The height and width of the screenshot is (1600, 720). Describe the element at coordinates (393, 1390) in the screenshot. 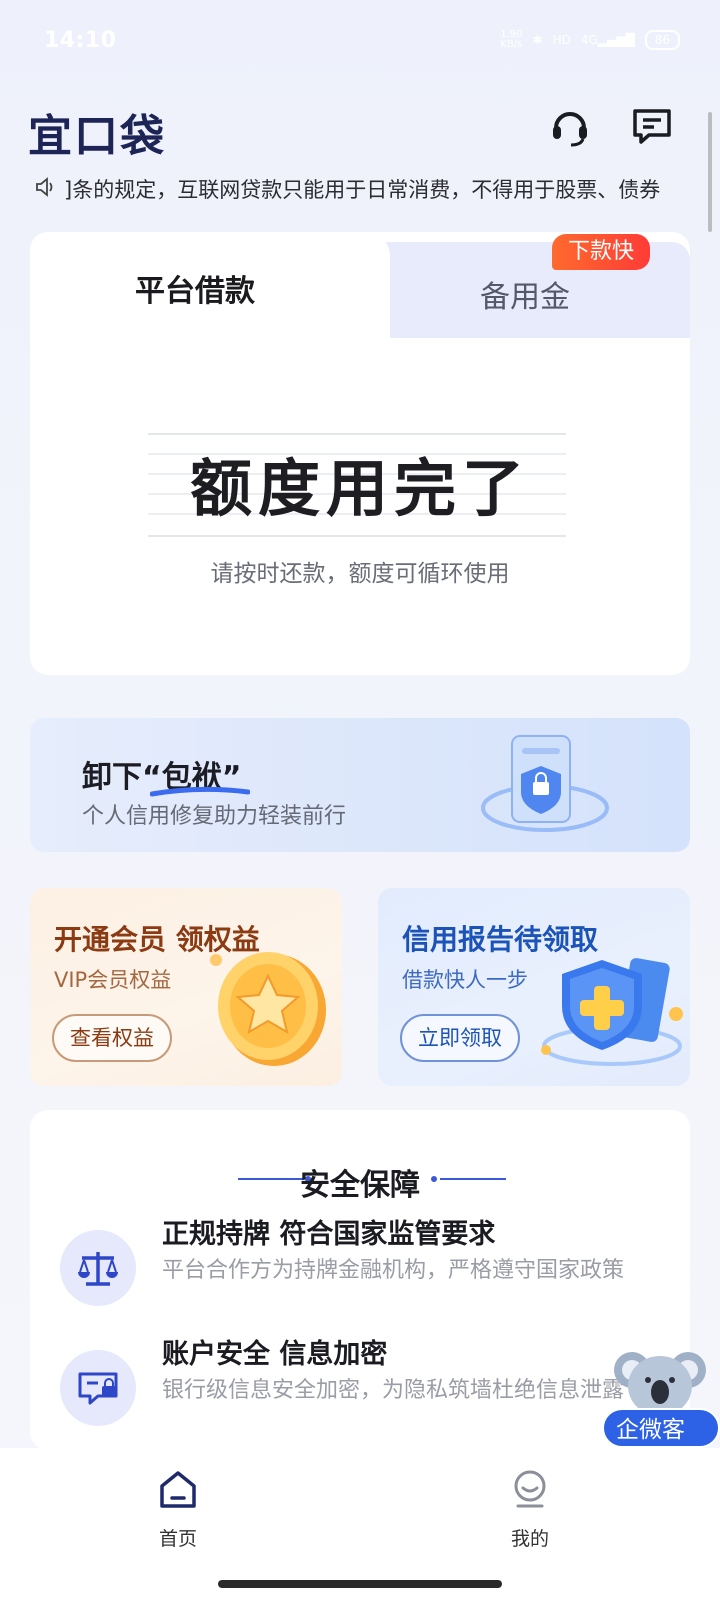

I see `security-item-subtitle: 银行级信息安全加密，为隐私筑墙杜绝信息泄露` at that location.